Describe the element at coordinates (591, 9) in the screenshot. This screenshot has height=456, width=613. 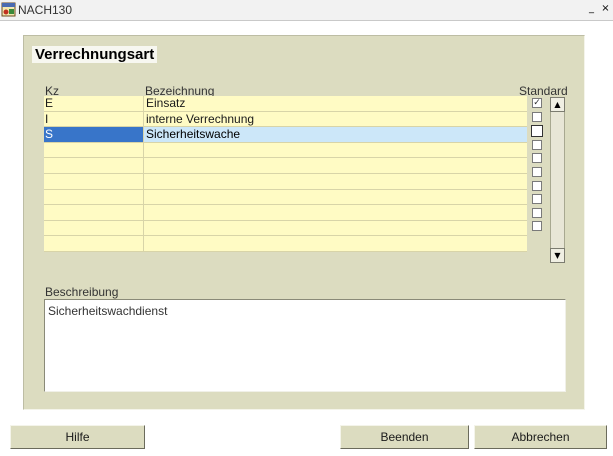
I see `minimize-button: _` at that location.